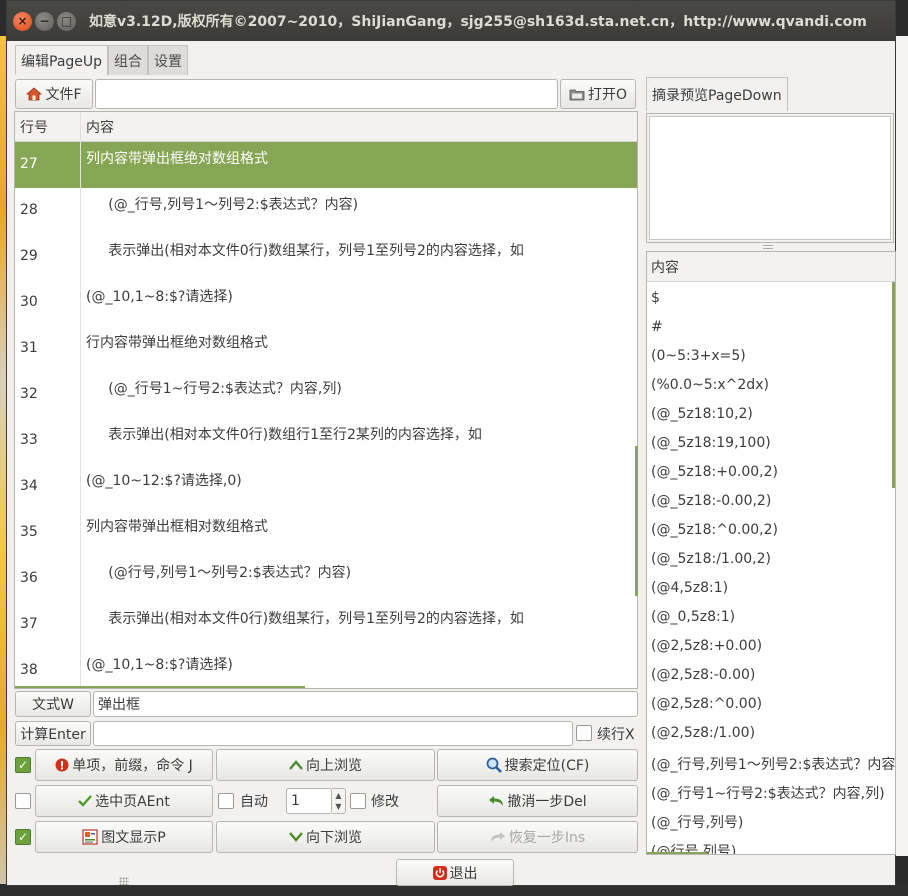 Image resolution: width=908 pixels, height=896 pixels. I want to click on tab-edit: 编辑PageUp, so click(62, 60).